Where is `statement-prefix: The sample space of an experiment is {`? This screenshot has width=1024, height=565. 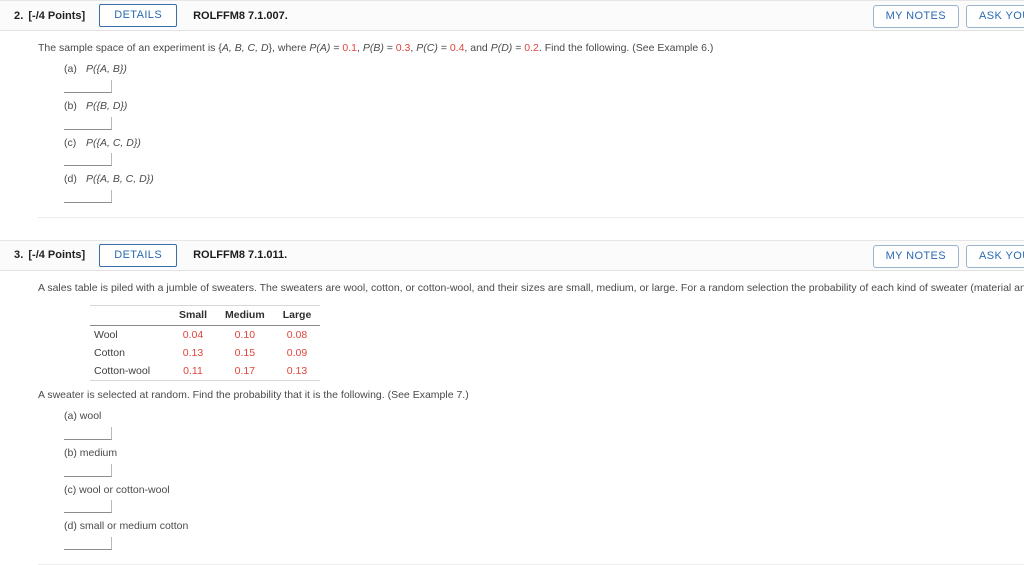 statement-prefix: The sample space of an experiment is { is located at coordinates (130, 48).